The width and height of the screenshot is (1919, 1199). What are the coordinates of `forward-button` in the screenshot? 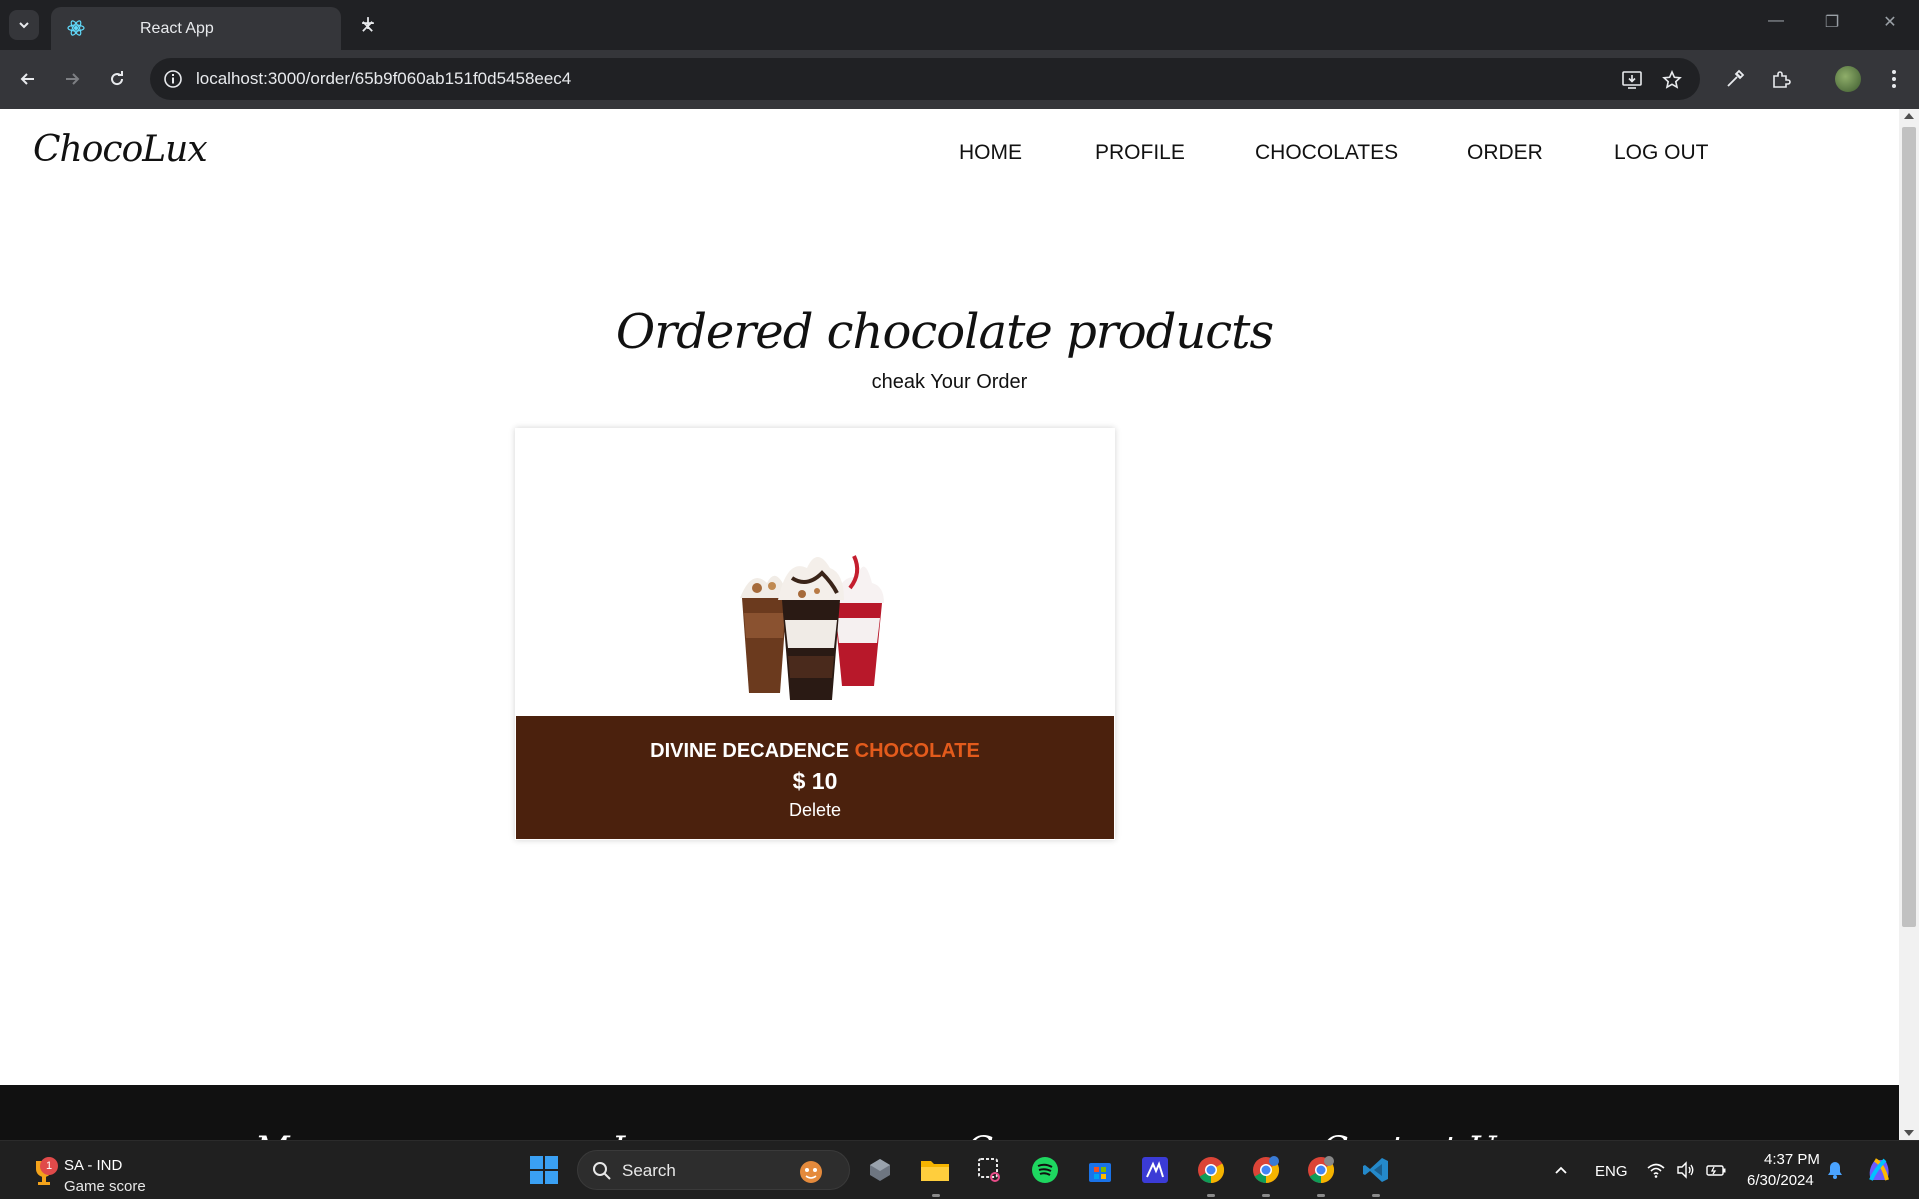 It's located at (72, 79).